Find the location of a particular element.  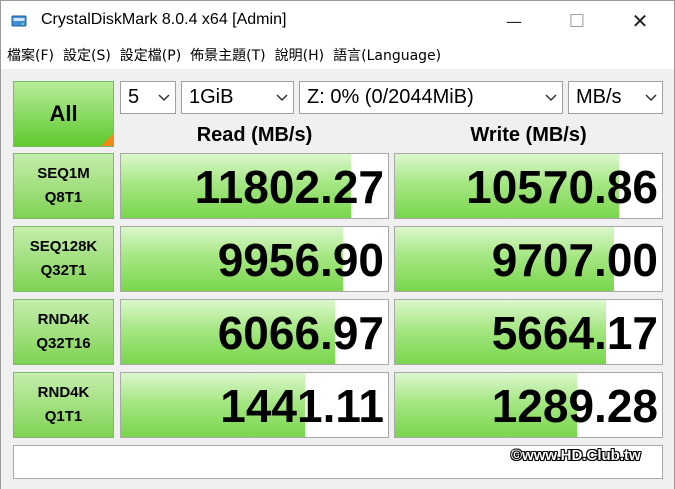

test-name: SEQ1M is located at coordinates (63, 173).